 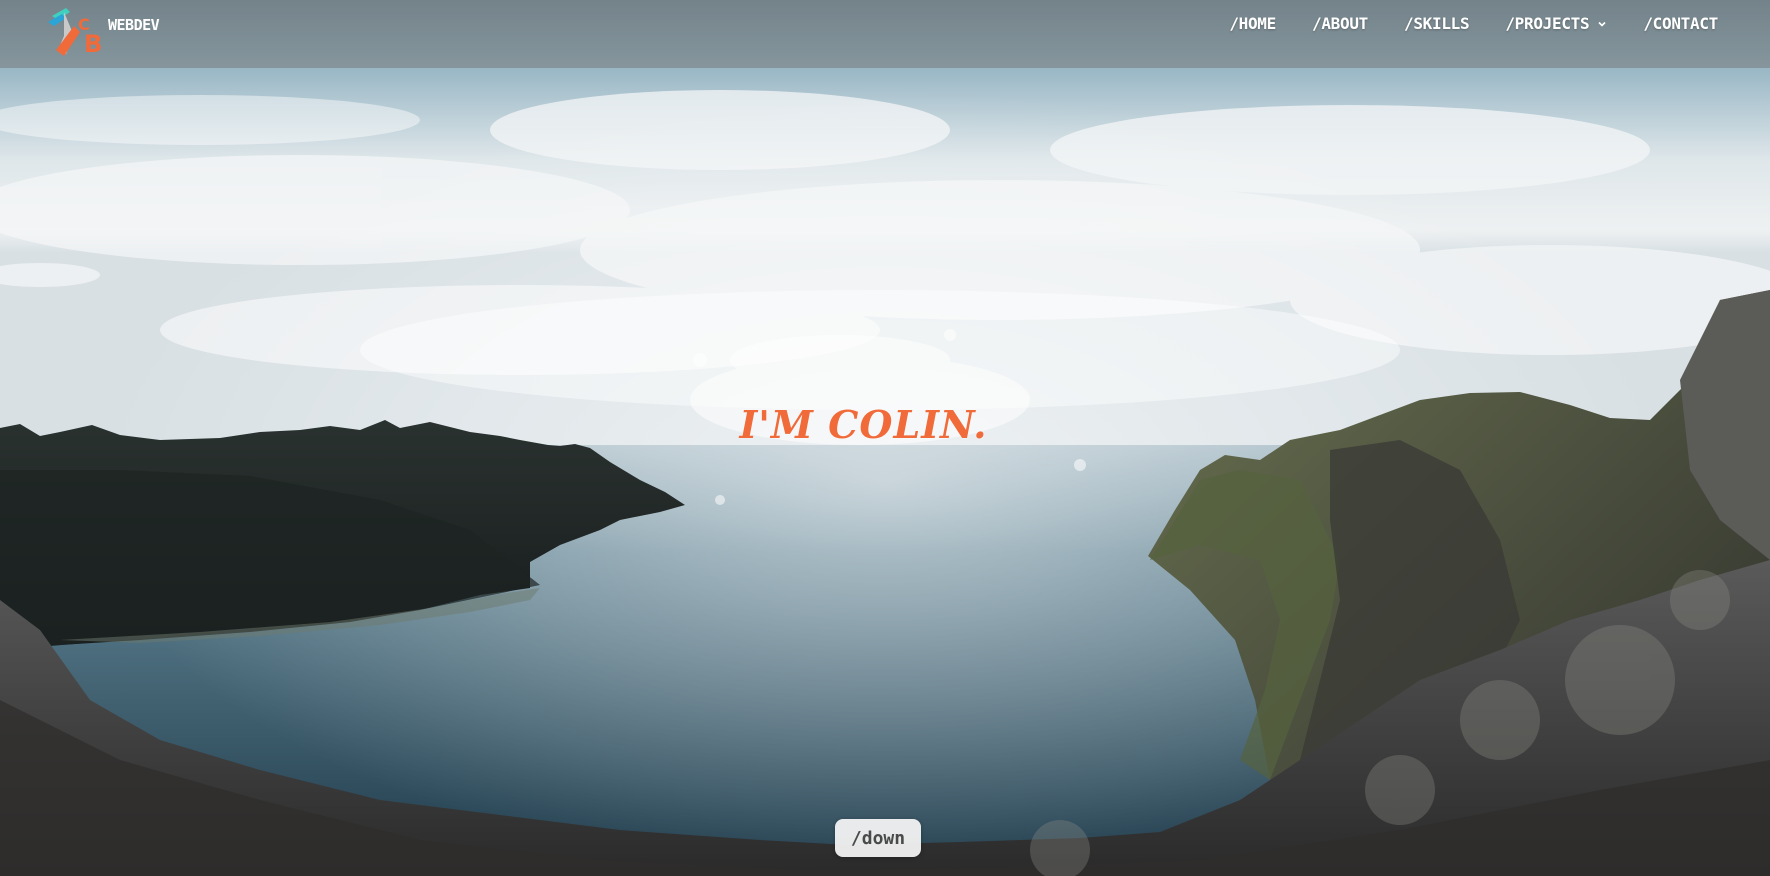 What do you see at coordinates (1340, 23) in the screenshot?
I see `nav-about: /ABOUT` at bounding box center [1340, 23].